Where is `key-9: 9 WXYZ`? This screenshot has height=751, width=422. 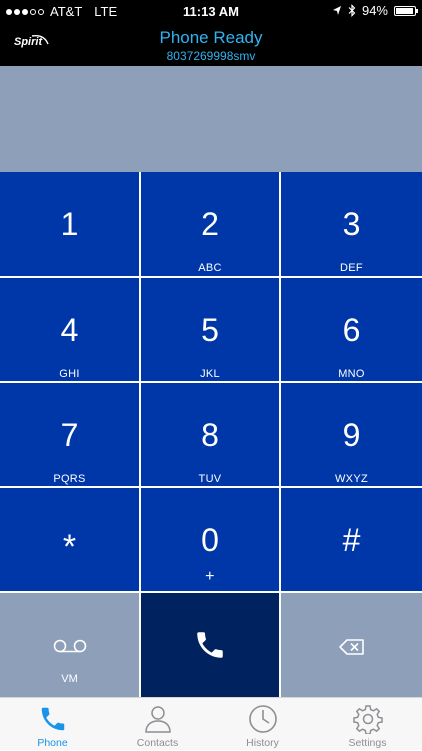
key-9: 9 WXYZ is located at coordinates (351, 434).